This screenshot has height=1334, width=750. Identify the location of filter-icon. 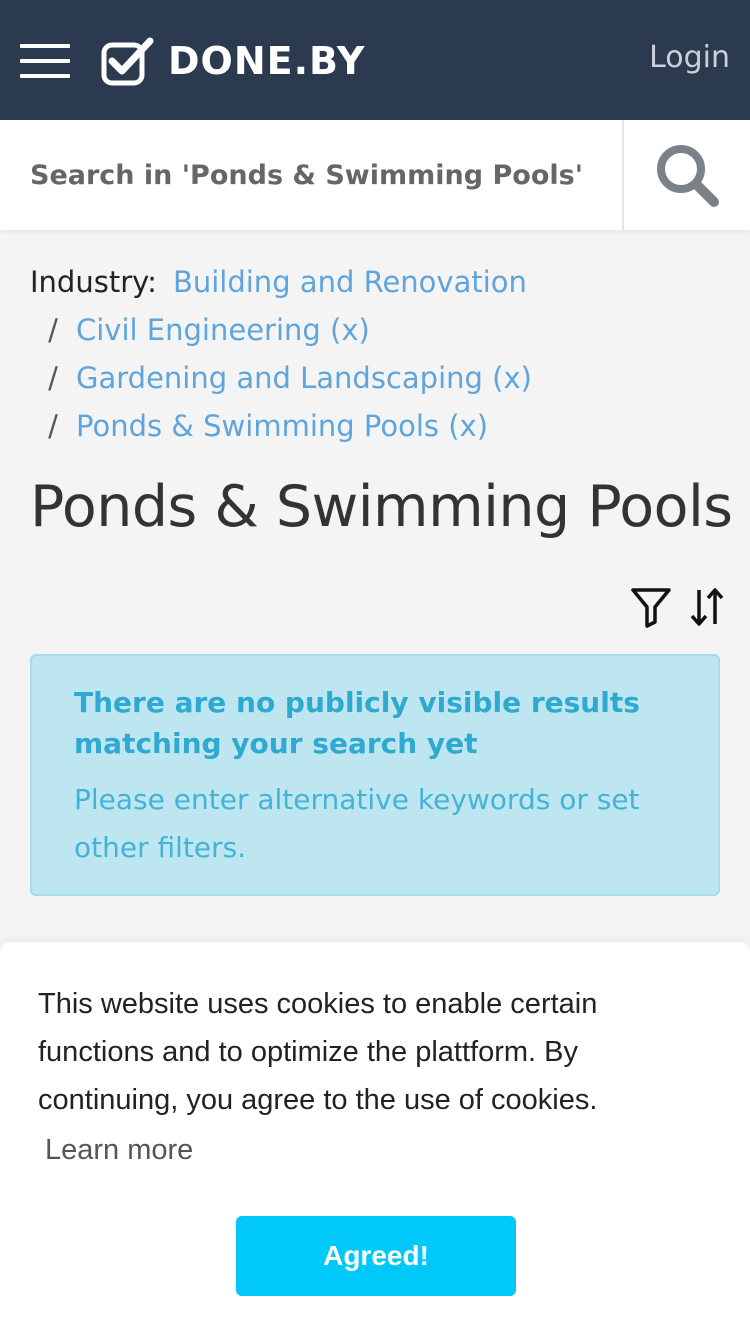
(651, 608).